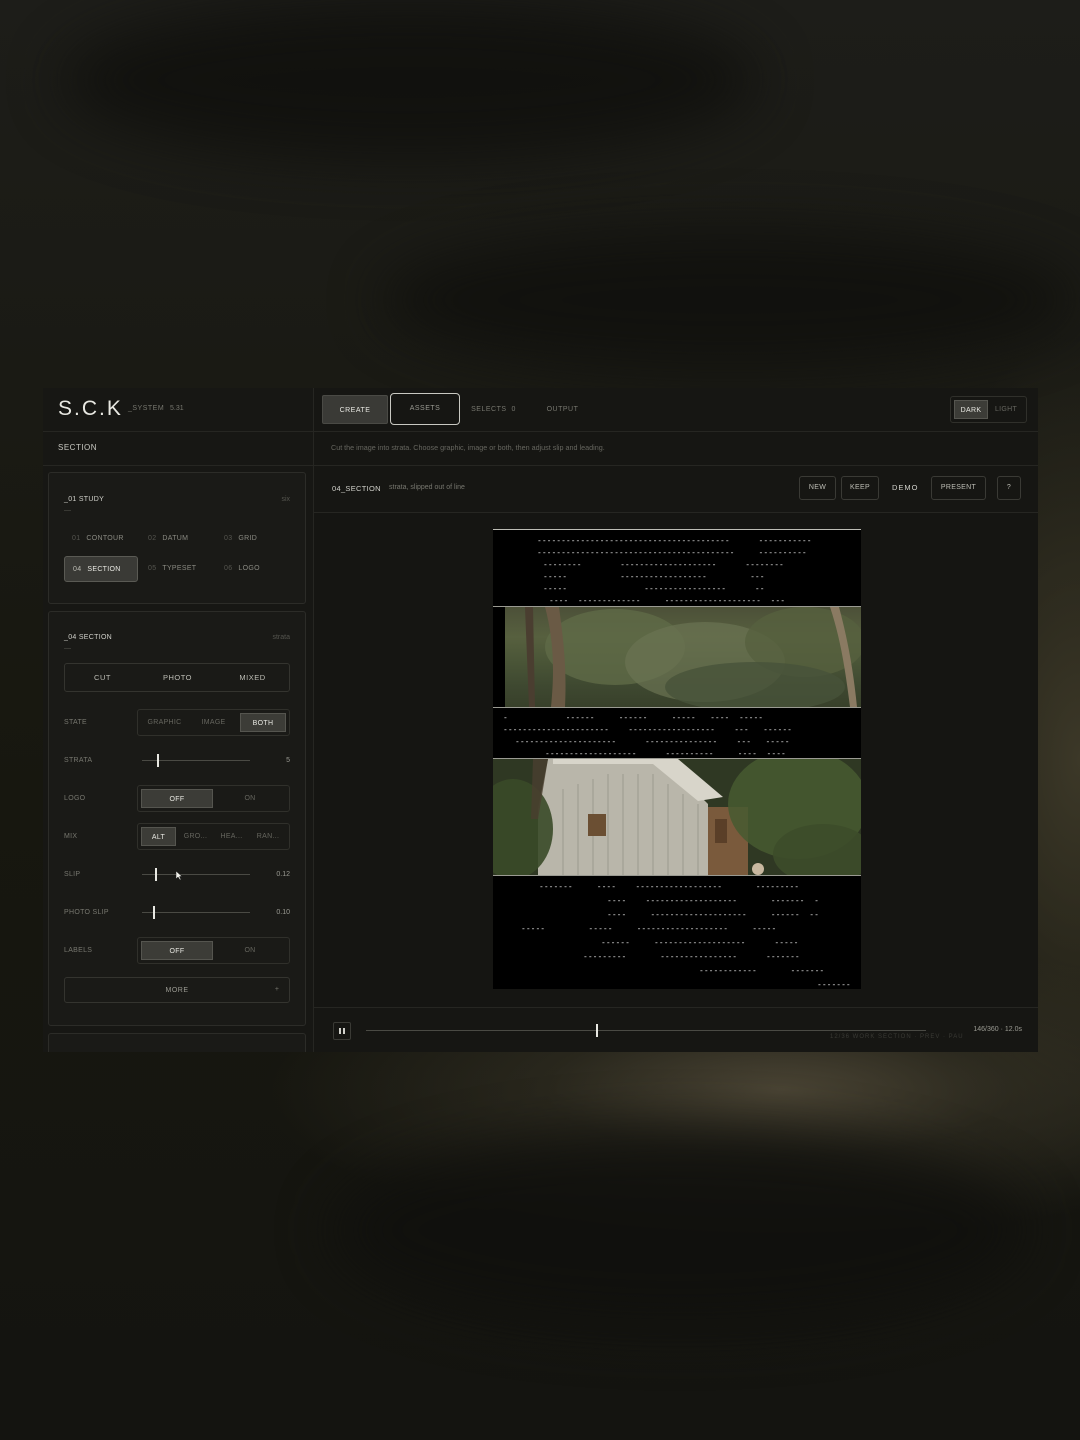  I want to click on state-image-option: IMAGE, so click(213, 722).